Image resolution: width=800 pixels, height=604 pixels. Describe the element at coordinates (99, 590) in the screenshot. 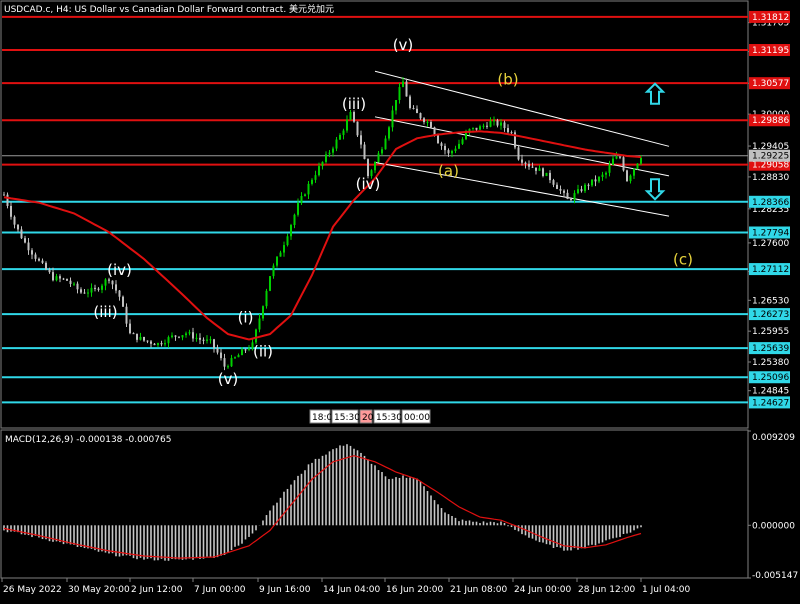

I see `time-tick-label: 30 May 20:00` at that location.